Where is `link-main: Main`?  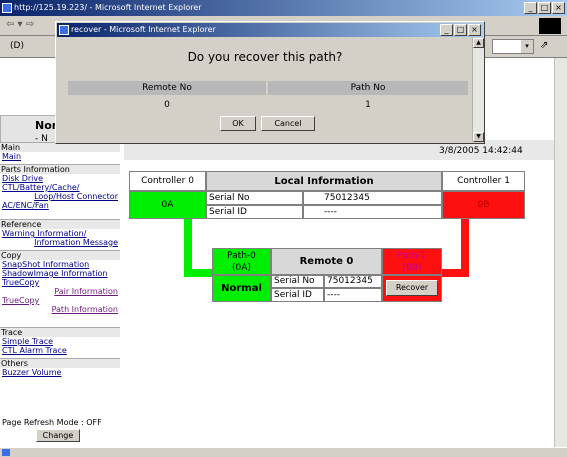 link-main: Main is located at coordinates (60, 156).